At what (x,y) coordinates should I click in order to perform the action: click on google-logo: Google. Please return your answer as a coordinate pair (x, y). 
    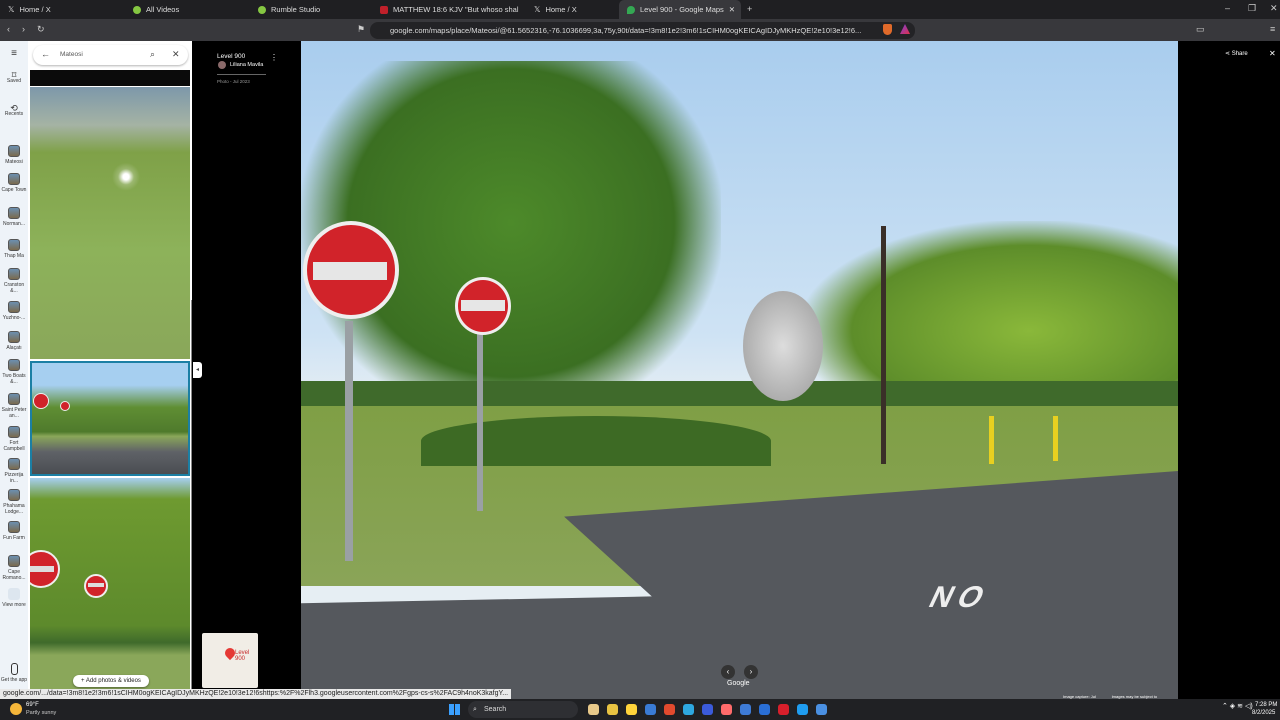
    Looking at the image, I should click on (738, 683).